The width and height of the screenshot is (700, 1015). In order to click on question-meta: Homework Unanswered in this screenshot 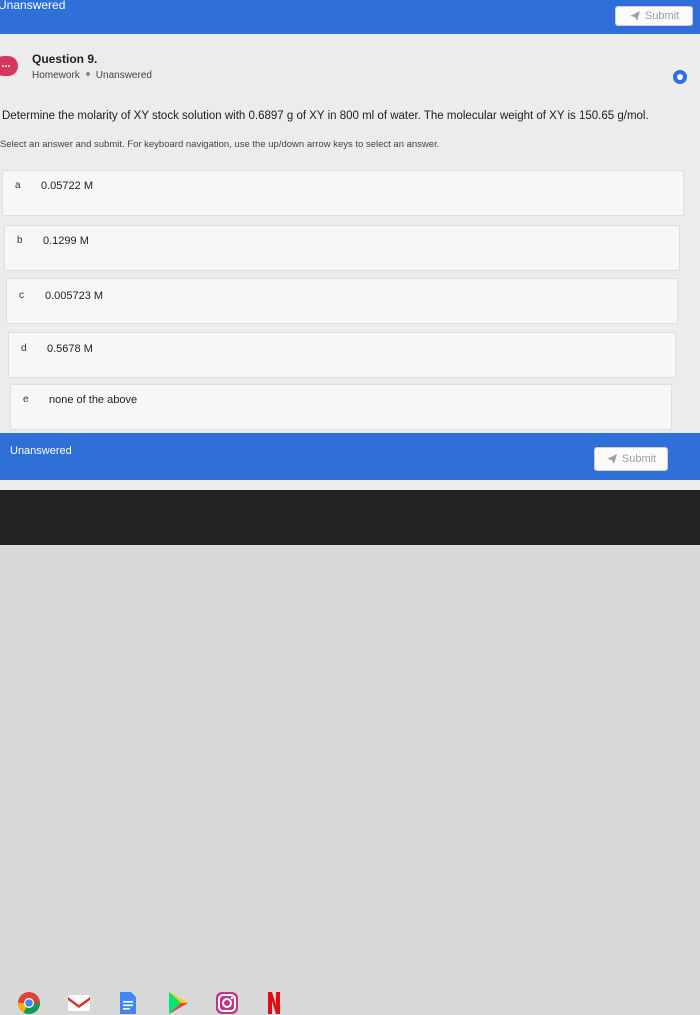, I will do `click(92, 75)`.